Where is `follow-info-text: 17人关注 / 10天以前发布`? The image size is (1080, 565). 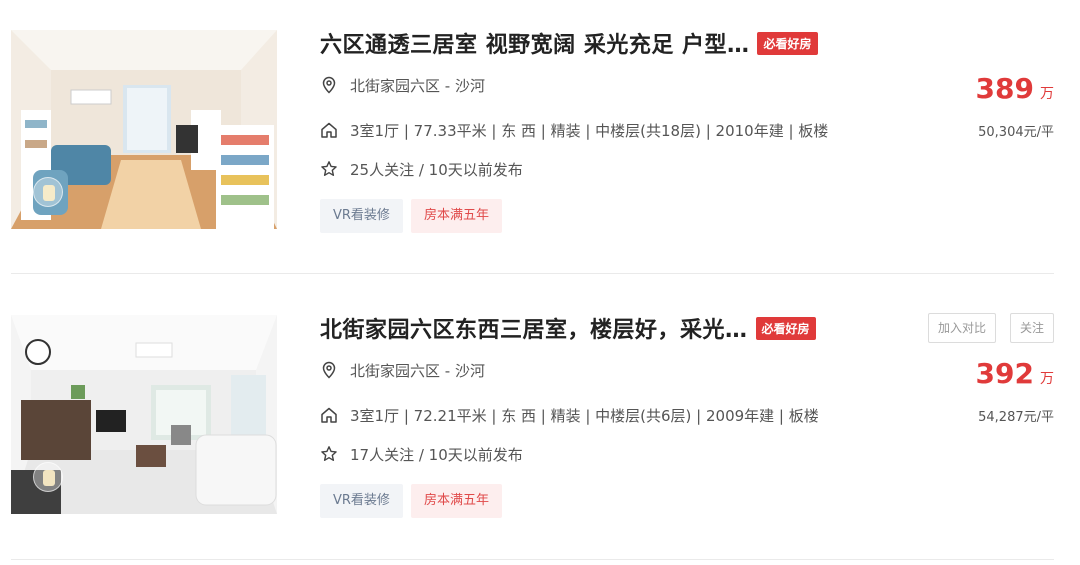
follow-info-text: 17人关注 / 10天以前发布 is located at coordinates (436, 454).